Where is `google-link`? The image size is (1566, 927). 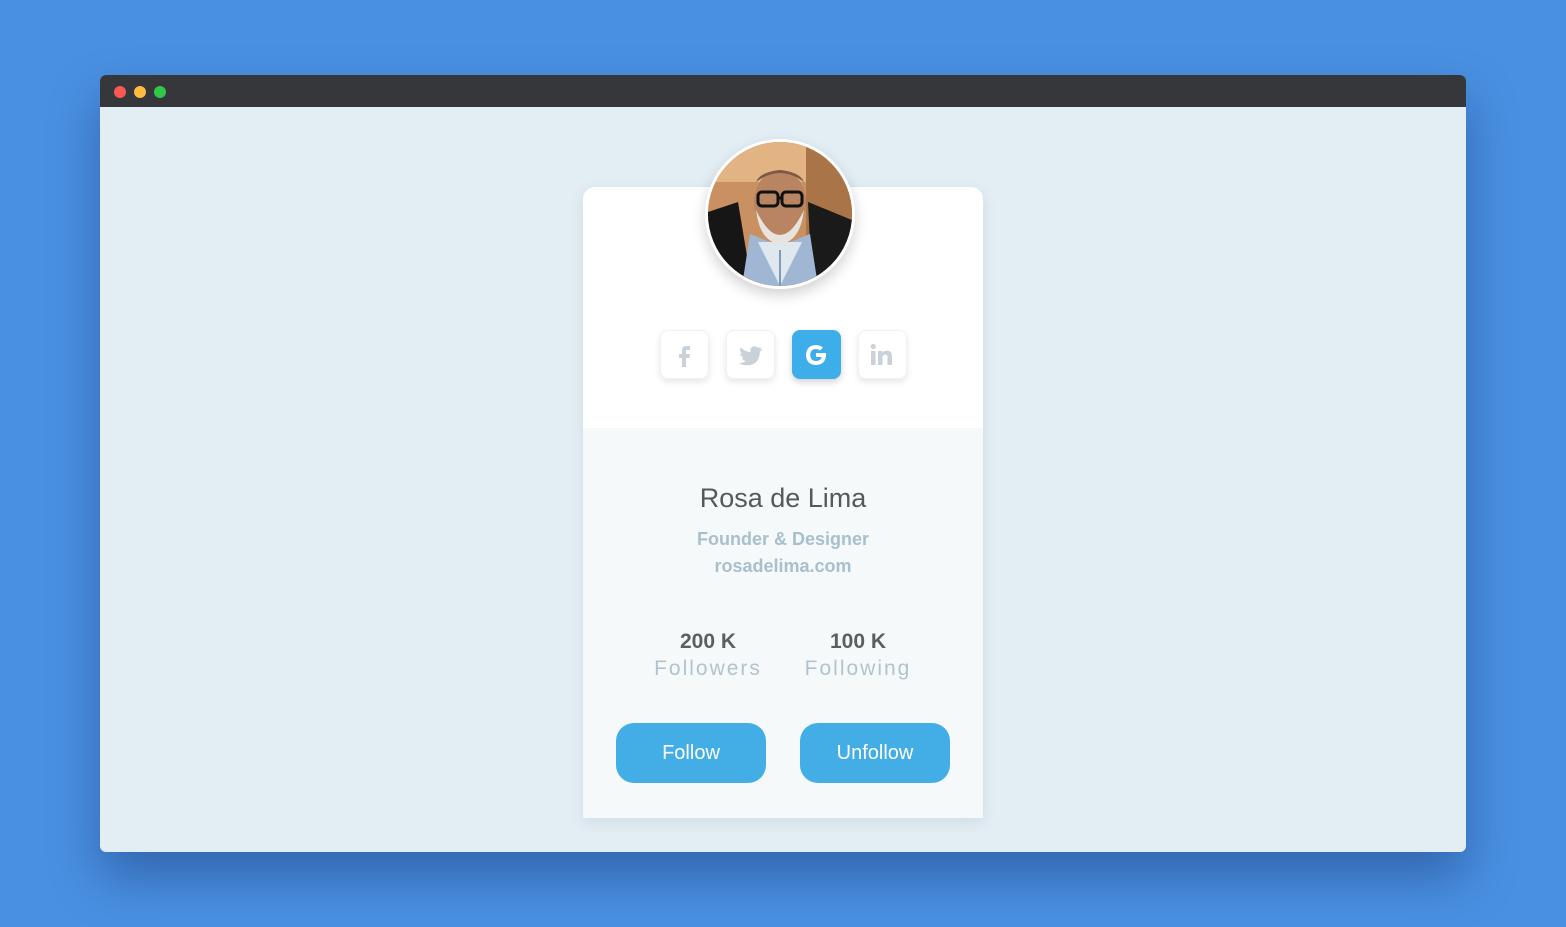 google-link is located at coordinates (816, 354).